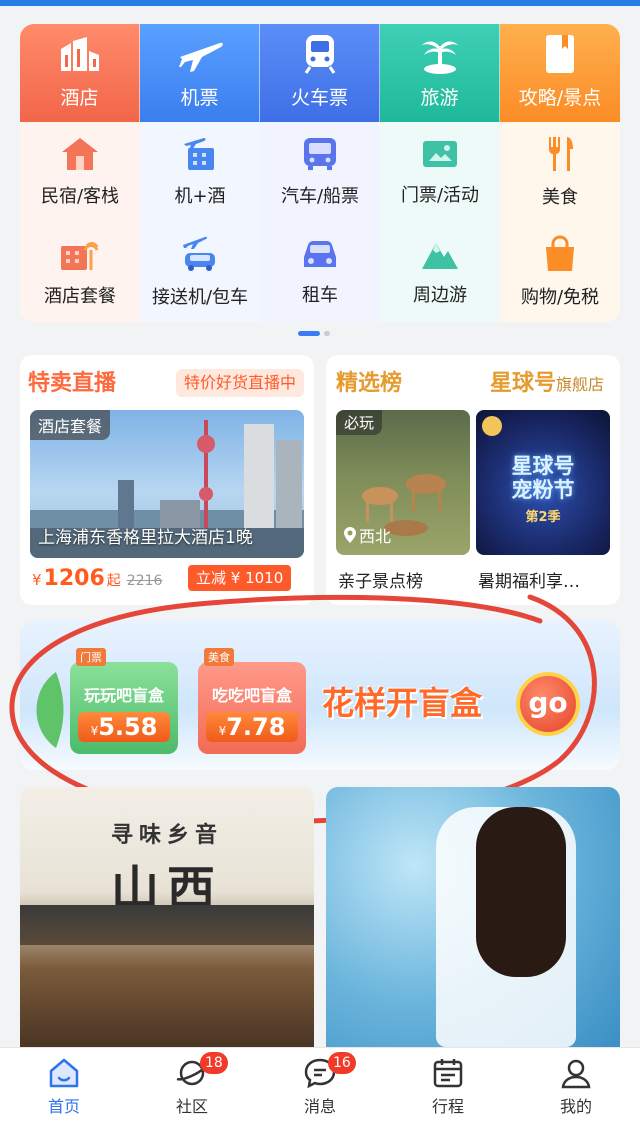  Describe the element at coordinates (123, 695) in the screenshot. I see `box1-name: 玩玩吧盲盒` at that location.